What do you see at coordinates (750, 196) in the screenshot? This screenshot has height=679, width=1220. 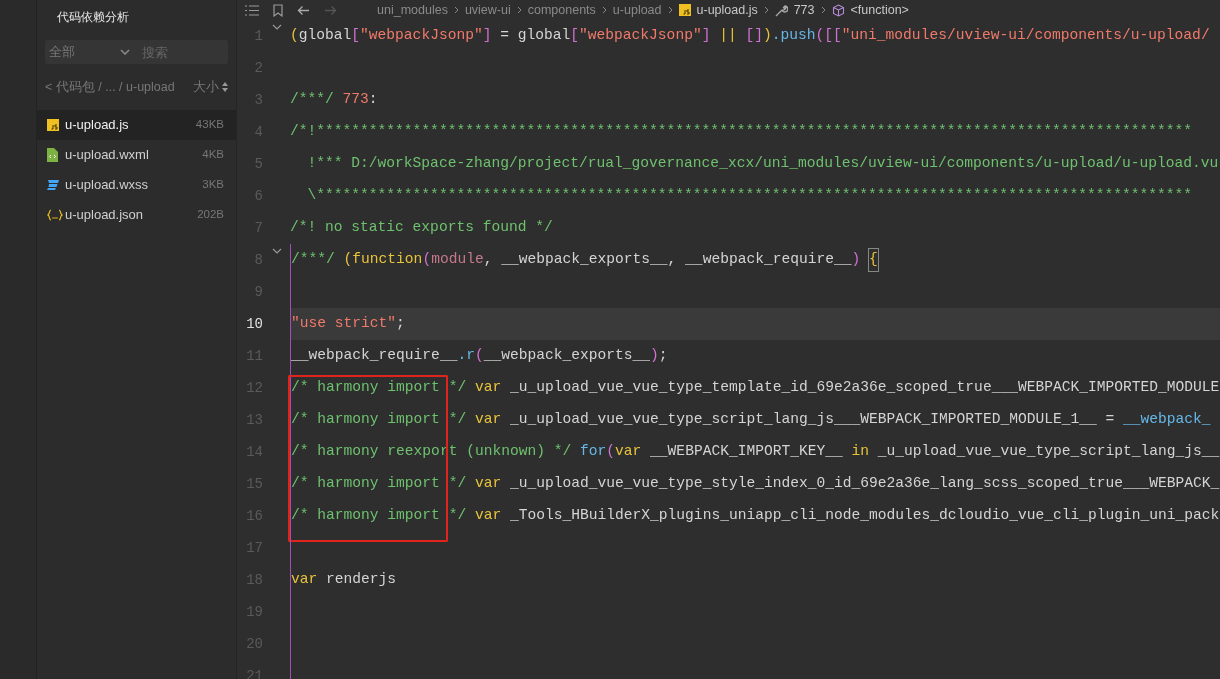 I see `code-line: \****************************************************************************************************` at bounding box center [750, 196].